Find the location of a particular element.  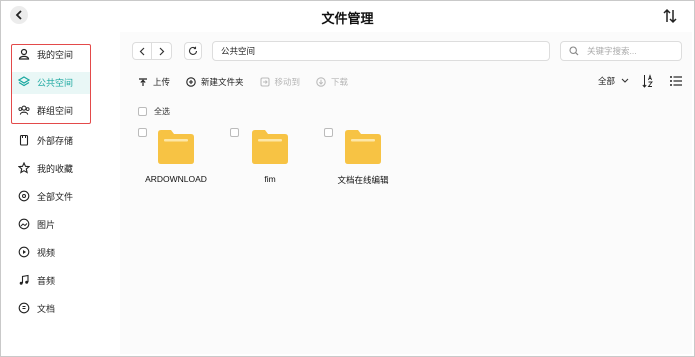

checkbox is located at coordinates (142, 111).